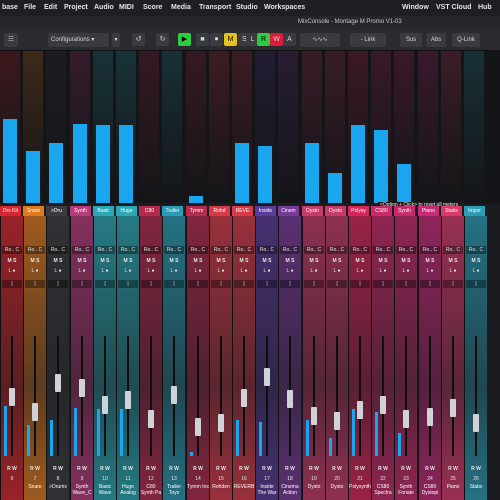 The height and width of the screenshot is (500, 500). What do you see at coordinates (80, 211) in the screenshot?
I see `channel-name-tab: Synth` at bounding box center [80, 211].